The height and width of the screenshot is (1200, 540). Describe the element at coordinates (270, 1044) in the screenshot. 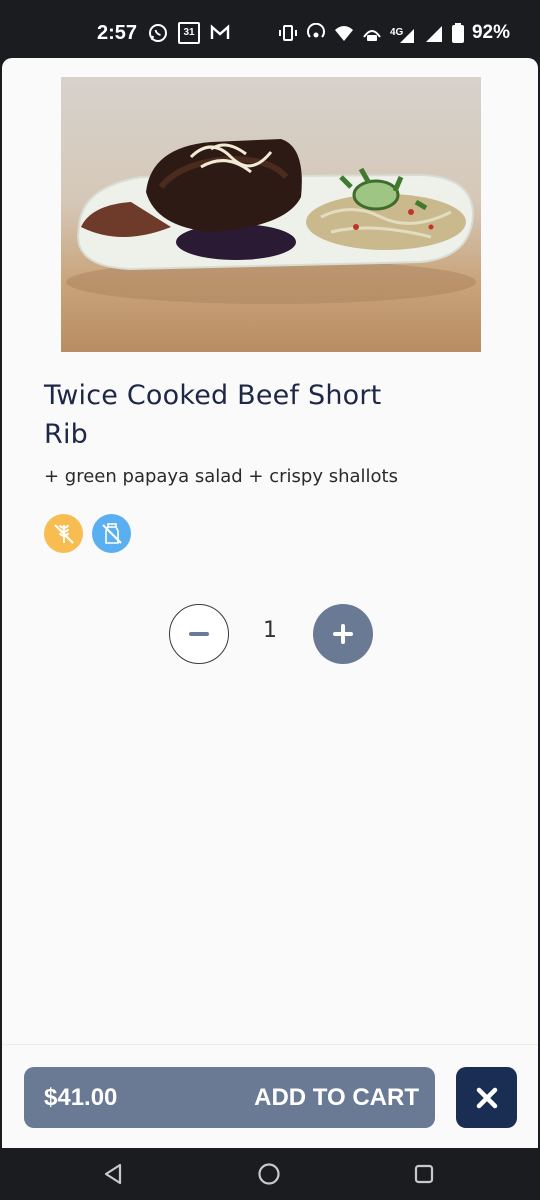

I see `divider` at that location.